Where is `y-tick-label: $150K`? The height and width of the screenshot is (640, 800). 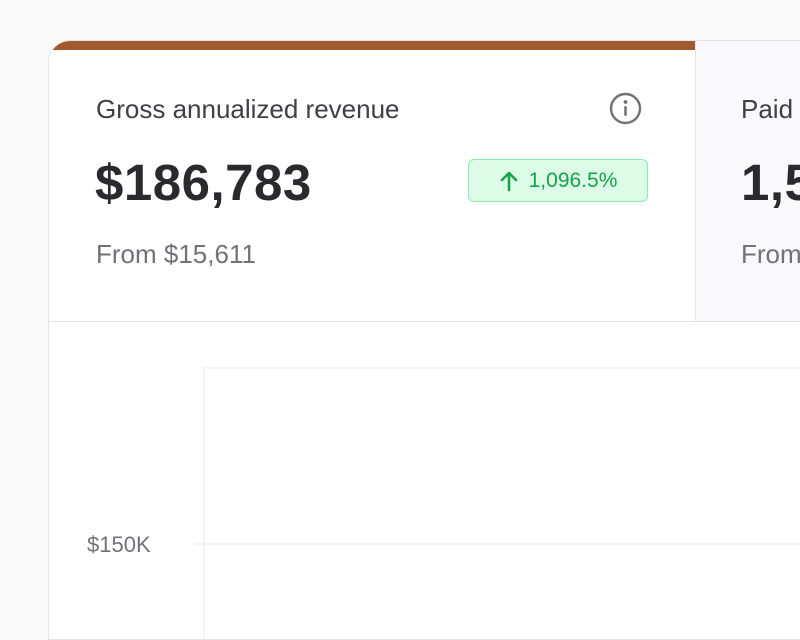
y-tick-label: $150K is located at coordinates (119, 544).